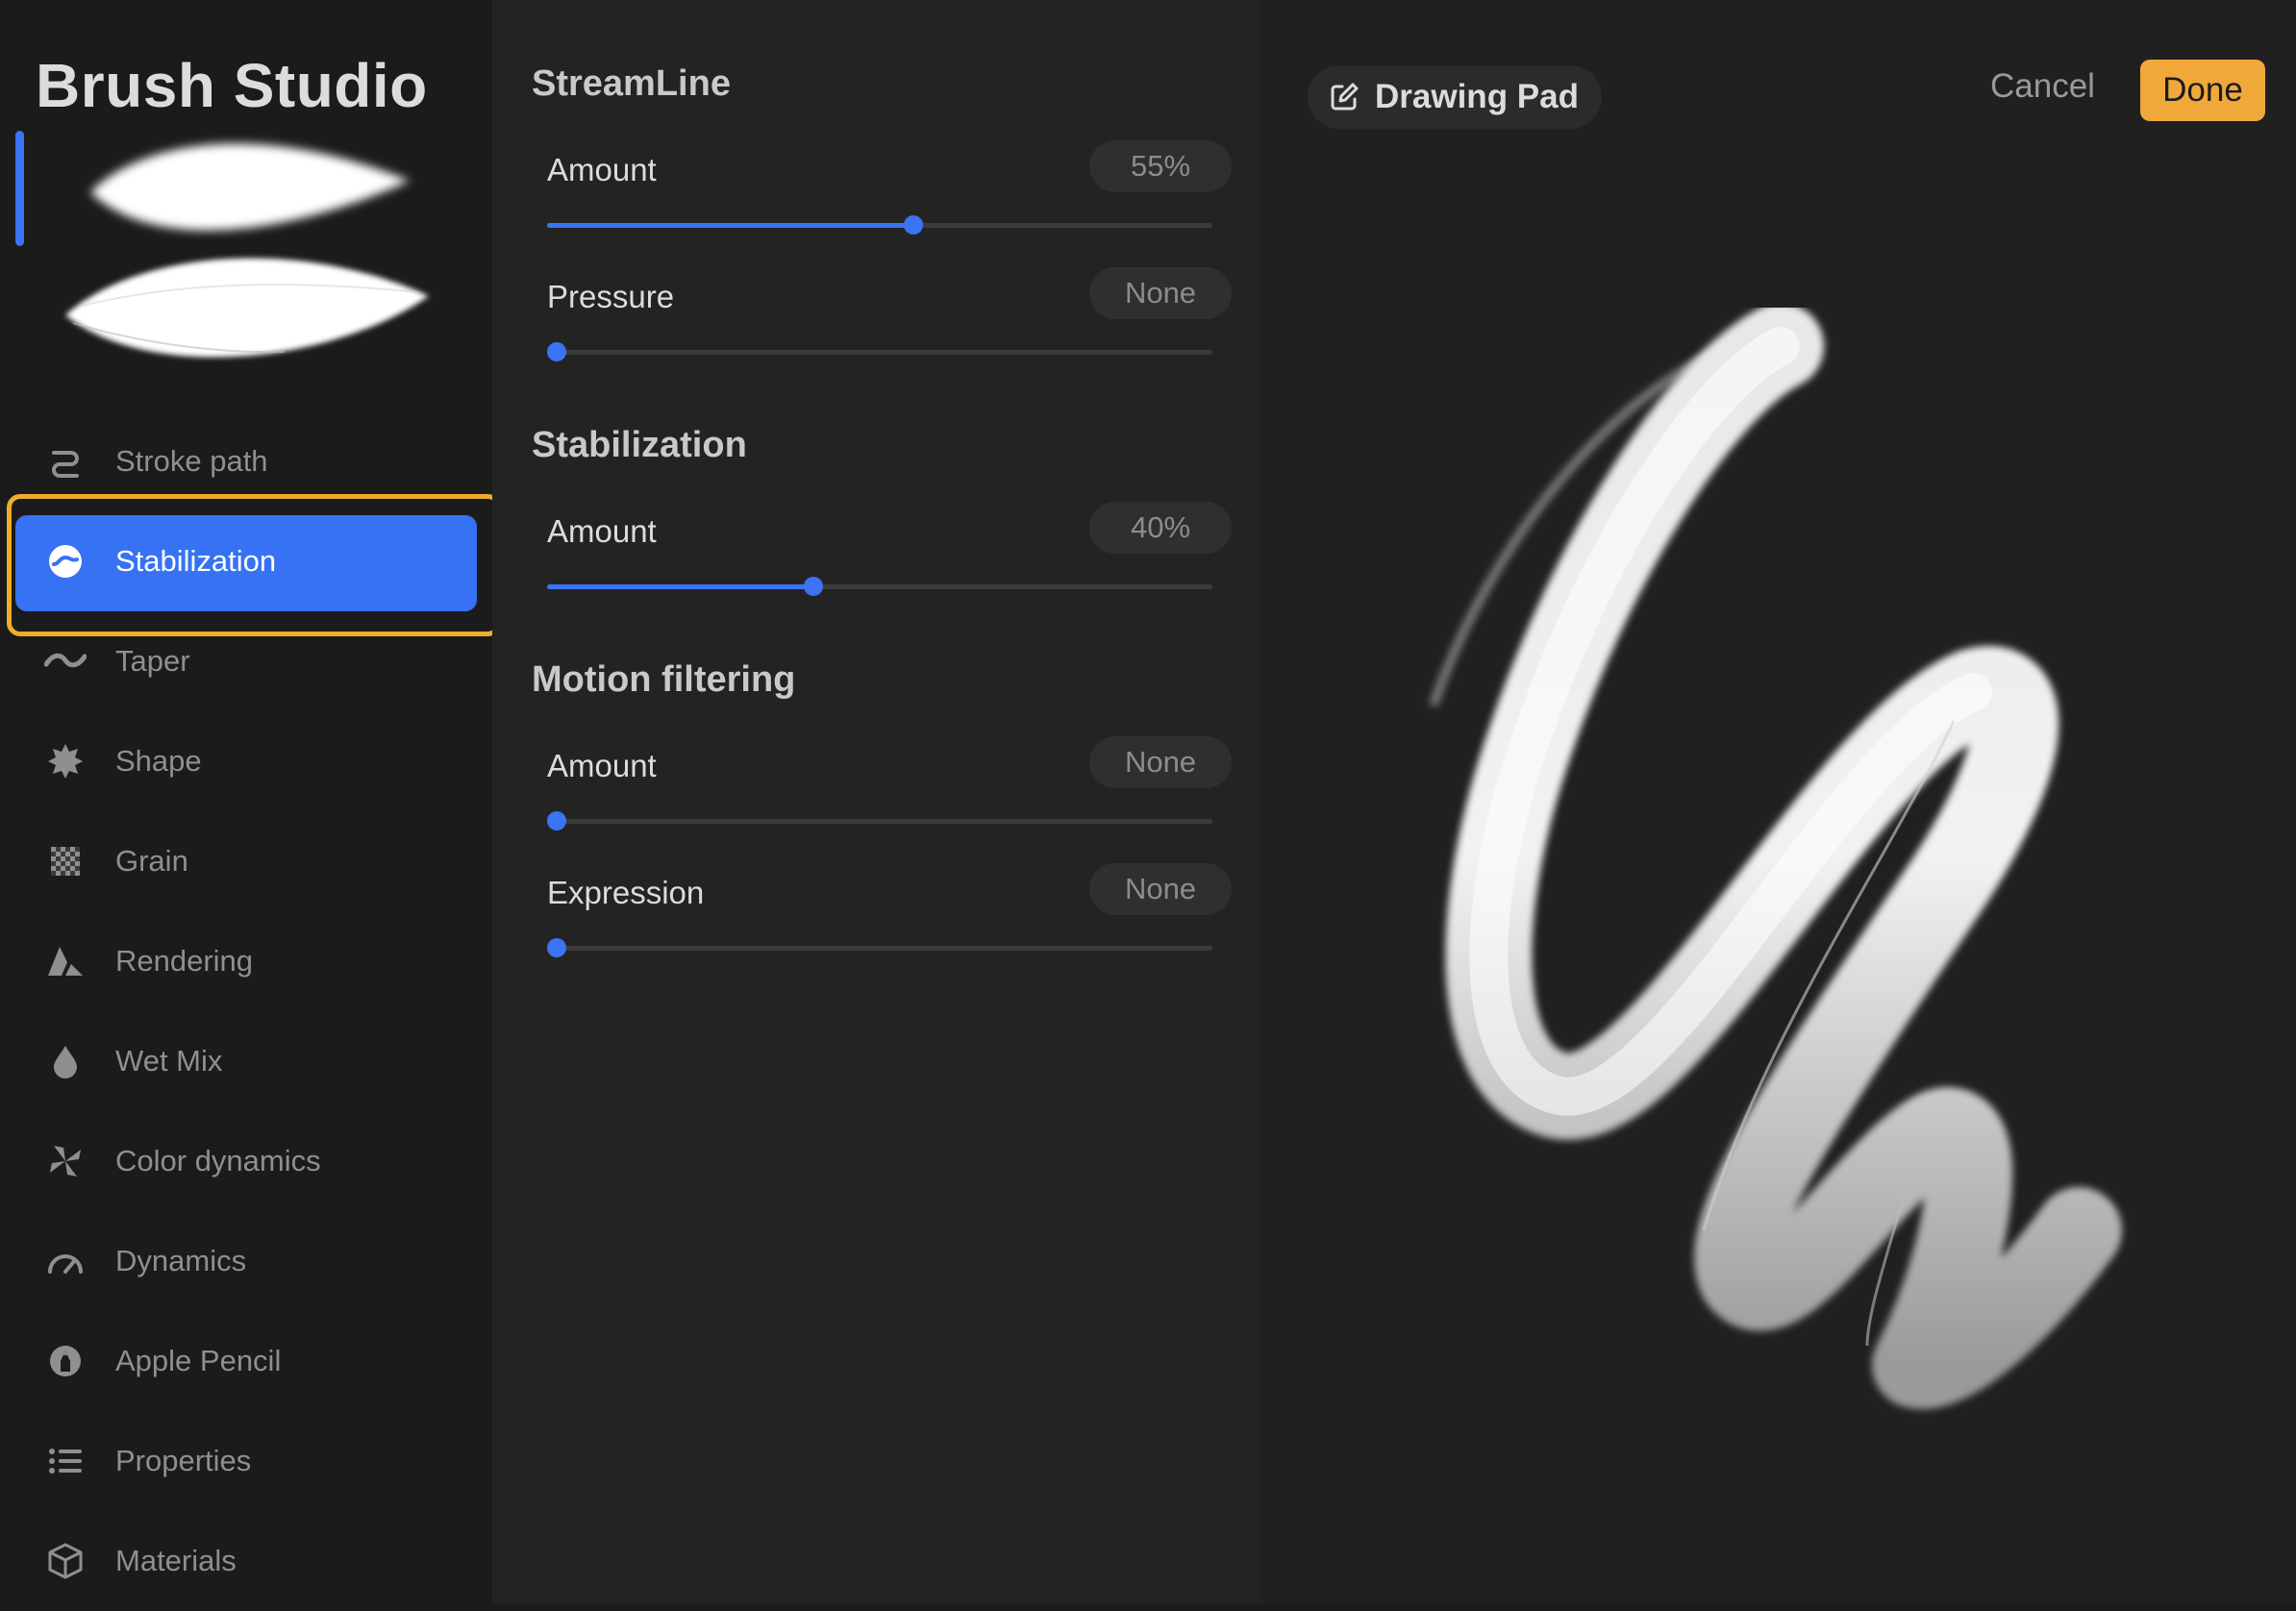 The width and height of the screenshot is (2296, 1611). Describe the element at coordinates (152, 661) in the screenshot. I see `sidebar-item-label: Taper` at that location.